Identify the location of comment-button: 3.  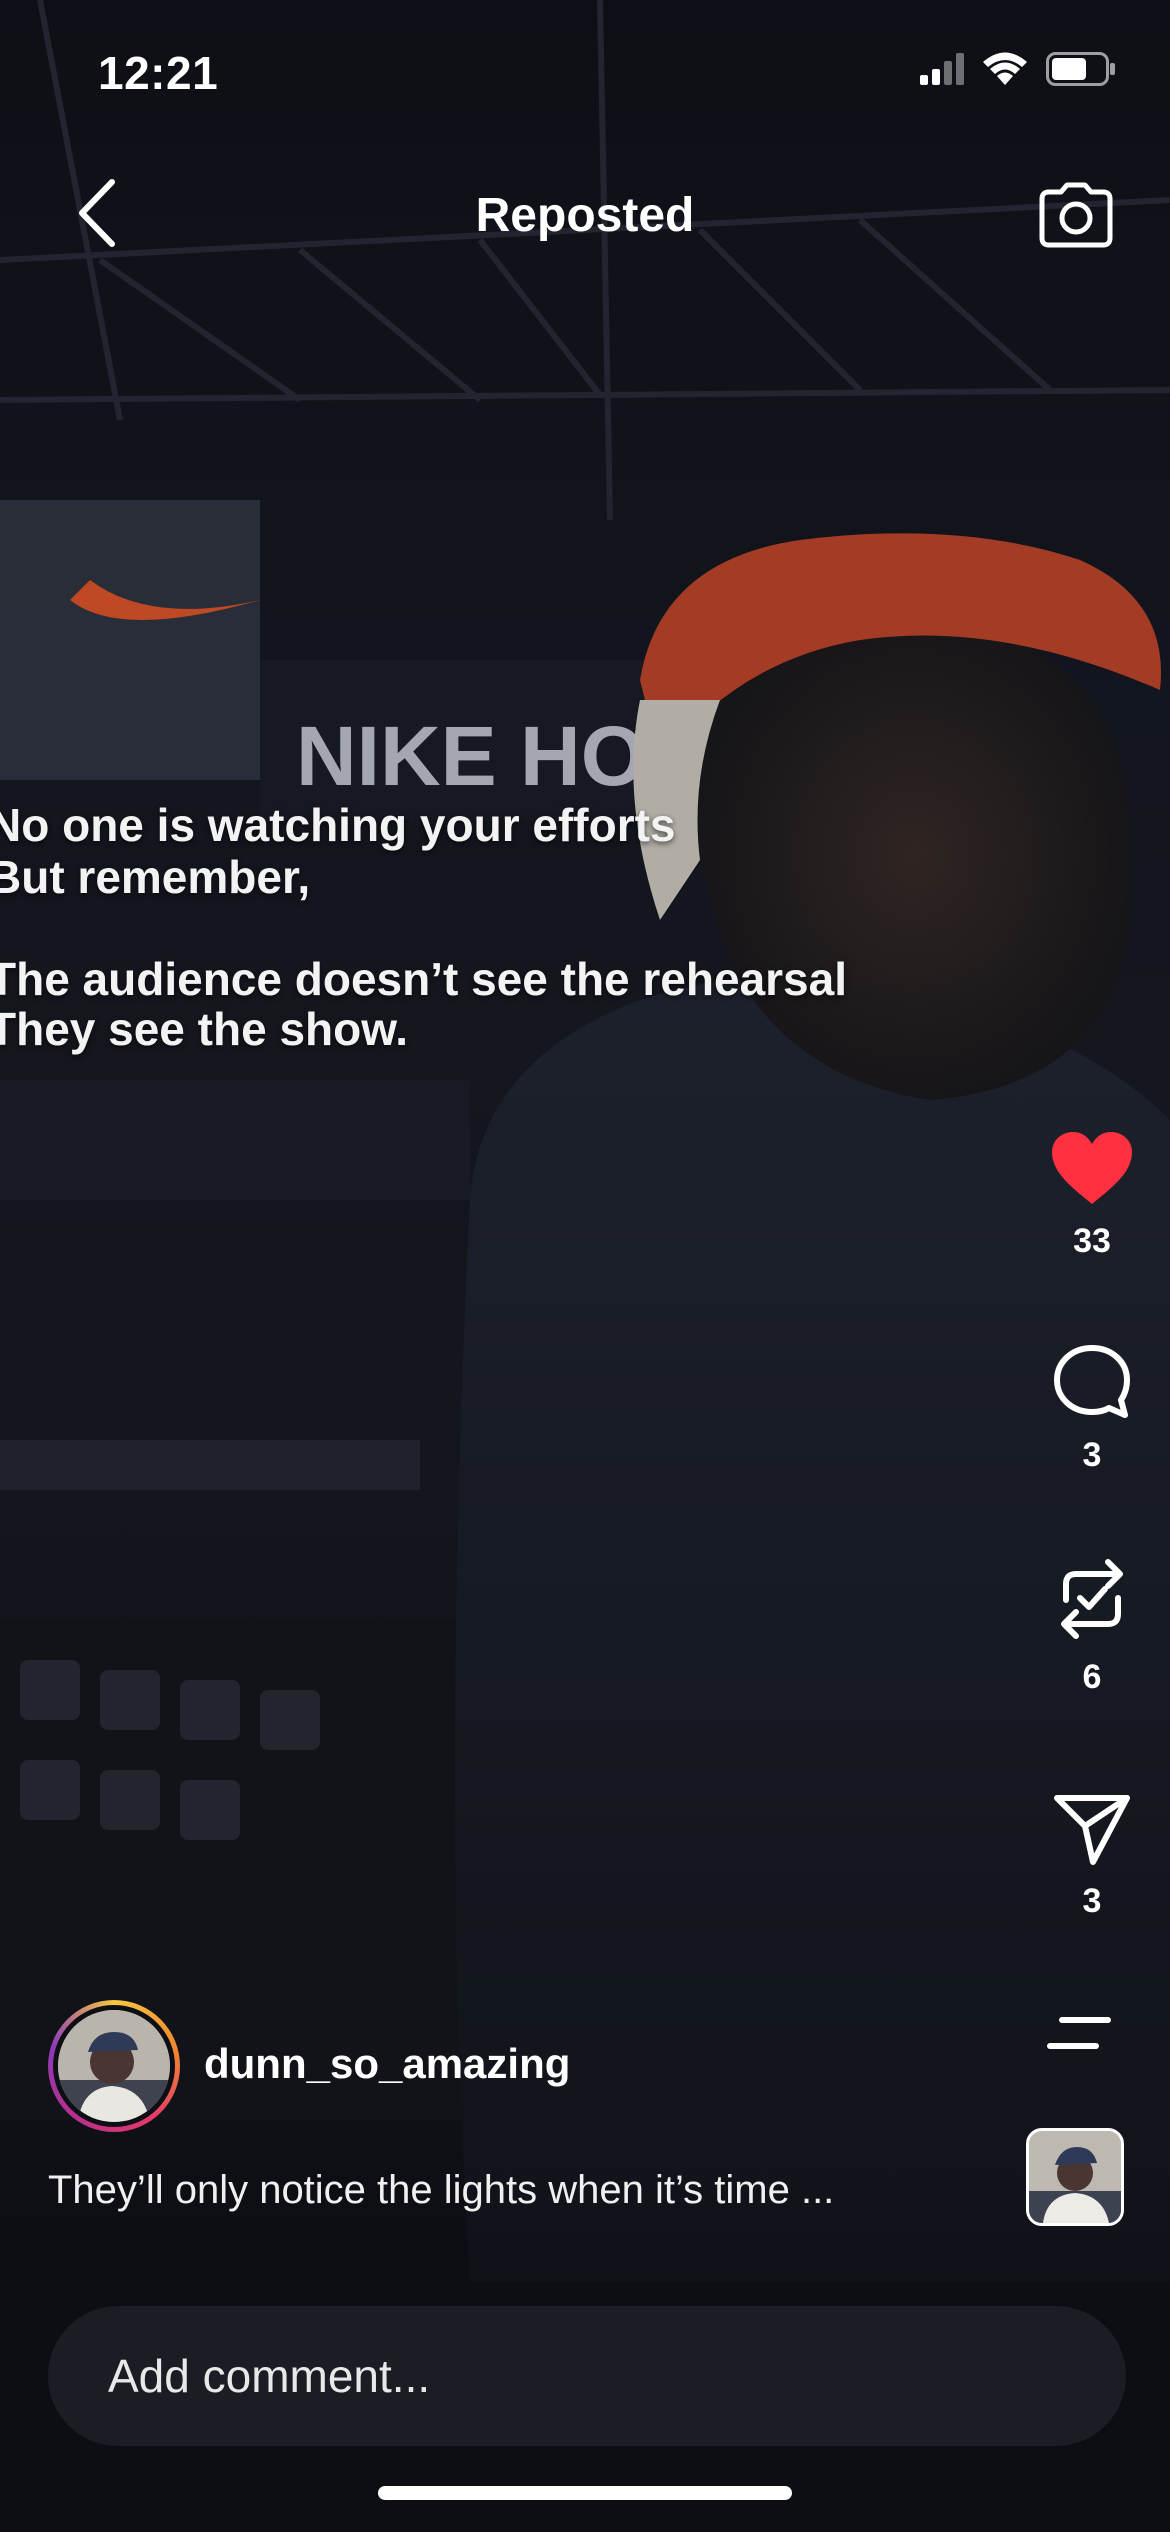
(1092, 1409).